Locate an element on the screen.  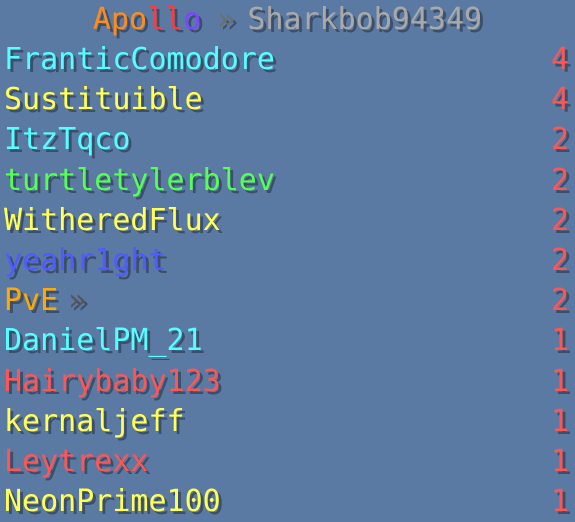
player-name-text: turtletylerblev is located at coordinates (139, 180).